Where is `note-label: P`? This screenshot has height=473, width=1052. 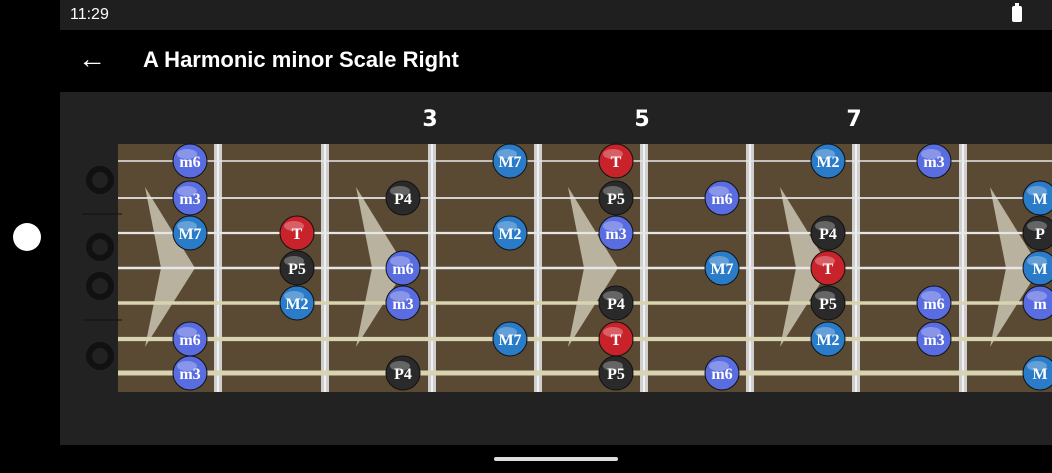 note-label: P is located at coordinates (1040, 234).